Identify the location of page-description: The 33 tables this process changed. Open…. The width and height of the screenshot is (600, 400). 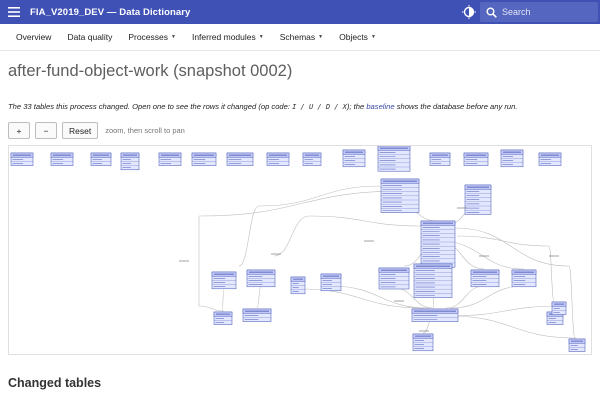
(262, 106).